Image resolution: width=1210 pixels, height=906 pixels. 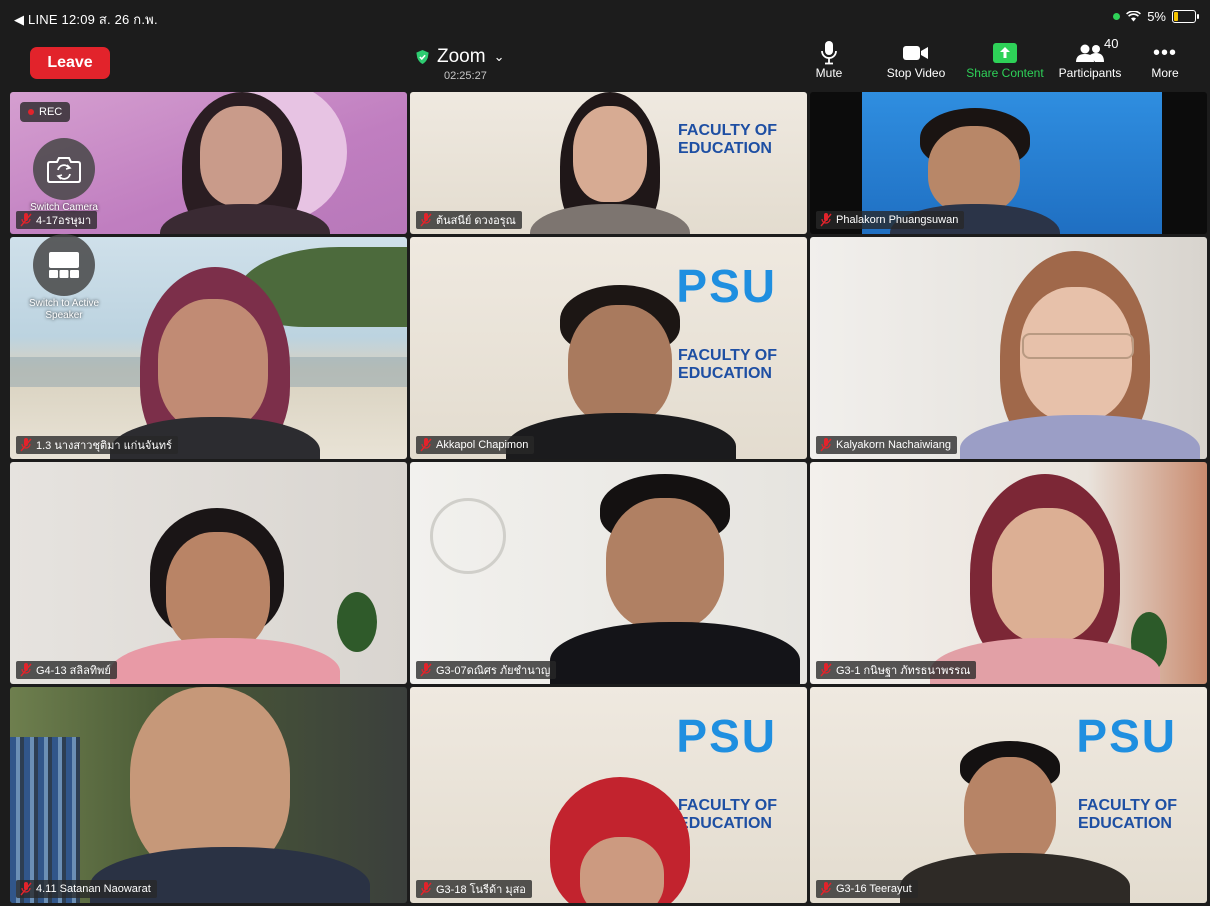 I want to click on mute-label: Mute, so click(x=829, y=73).